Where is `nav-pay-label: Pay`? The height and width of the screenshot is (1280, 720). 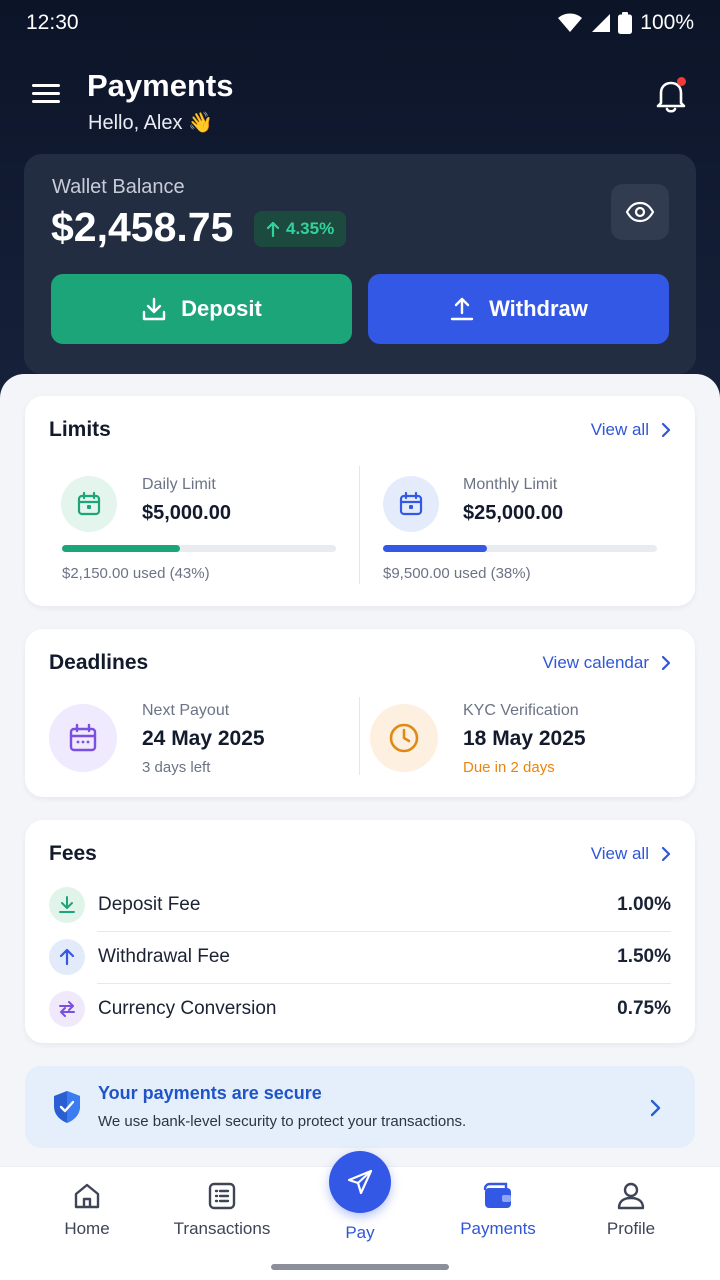 nav-pay-label: Pay is located at coordinates (360, 1232).